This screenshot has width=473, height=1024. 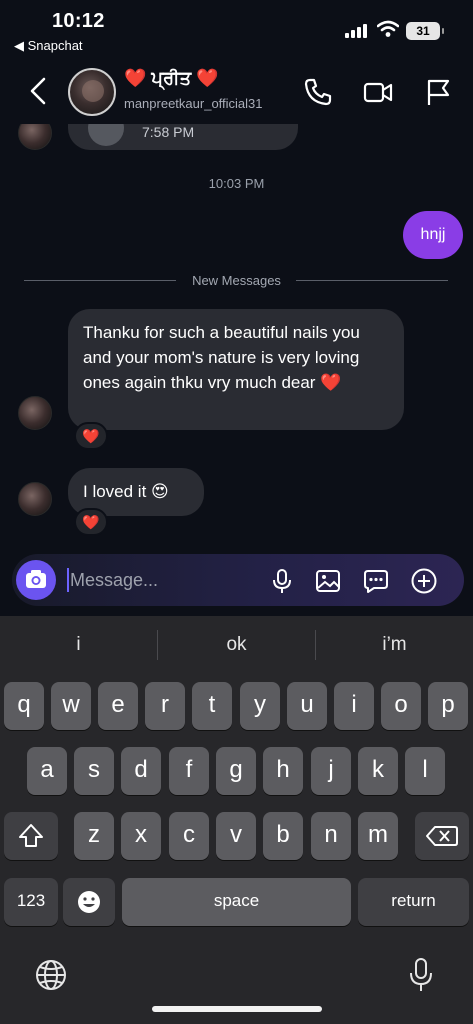 I want to click on outgoing-message-text: hnjj, so click(x=433, y=234).